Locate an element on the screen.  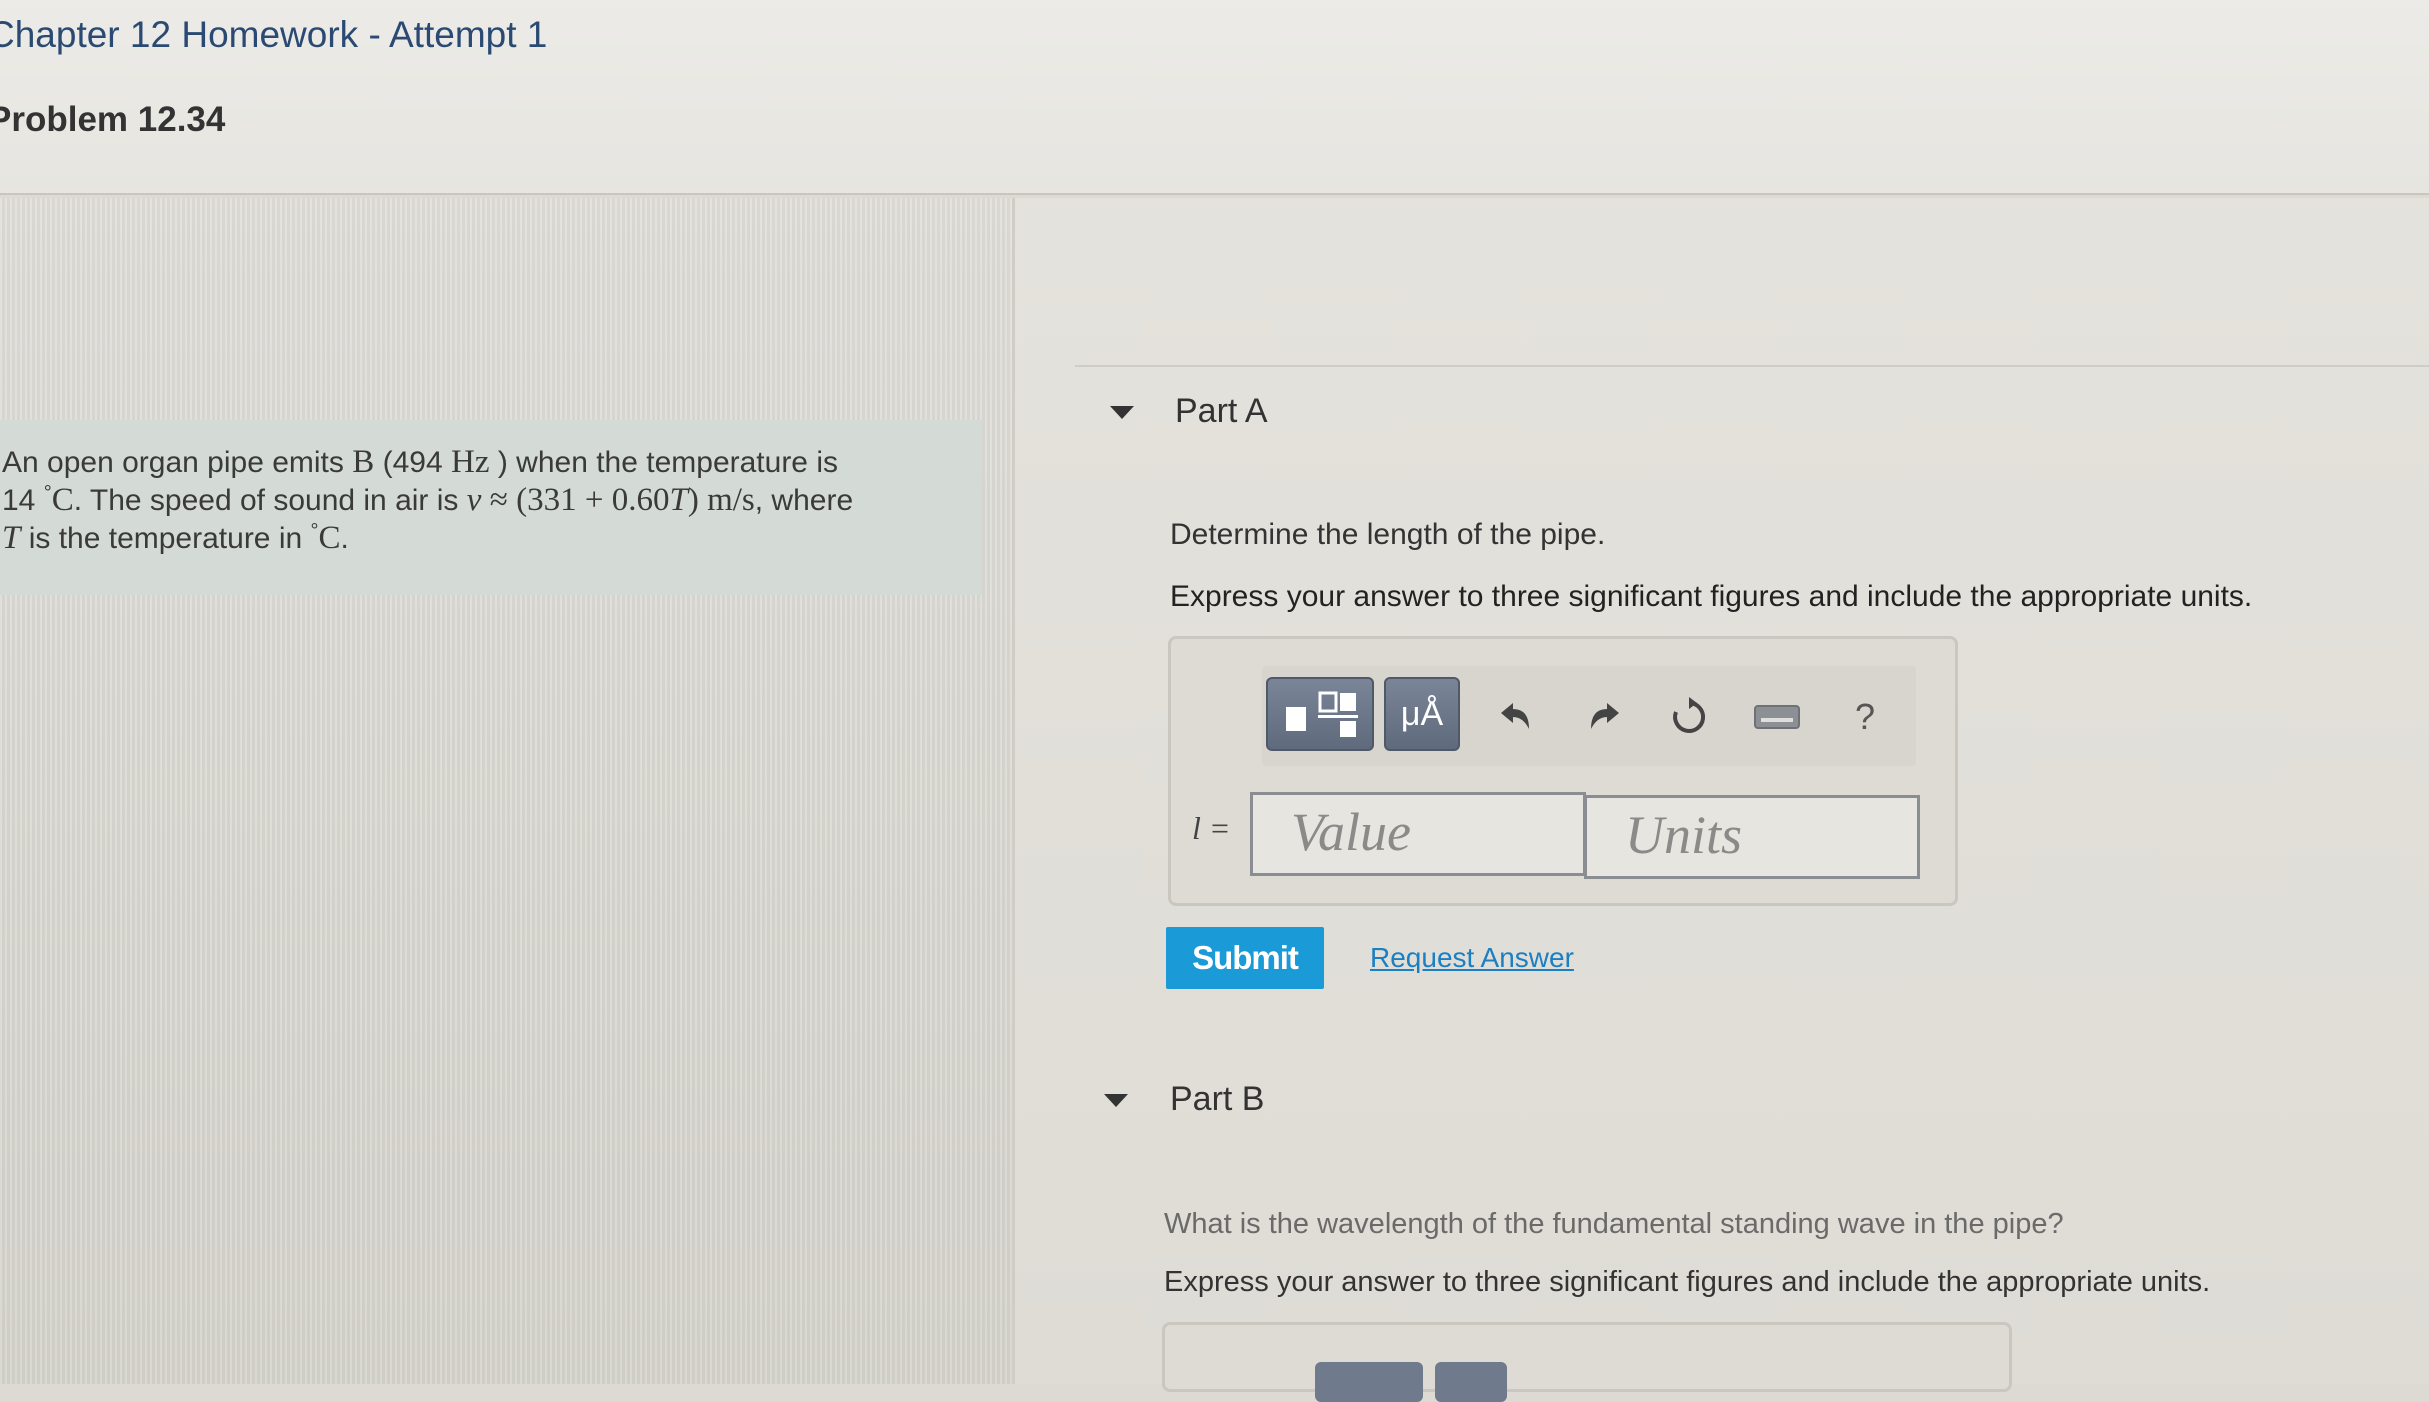
problem-title: Problem 12.34 is located at coordinates (113, 119).